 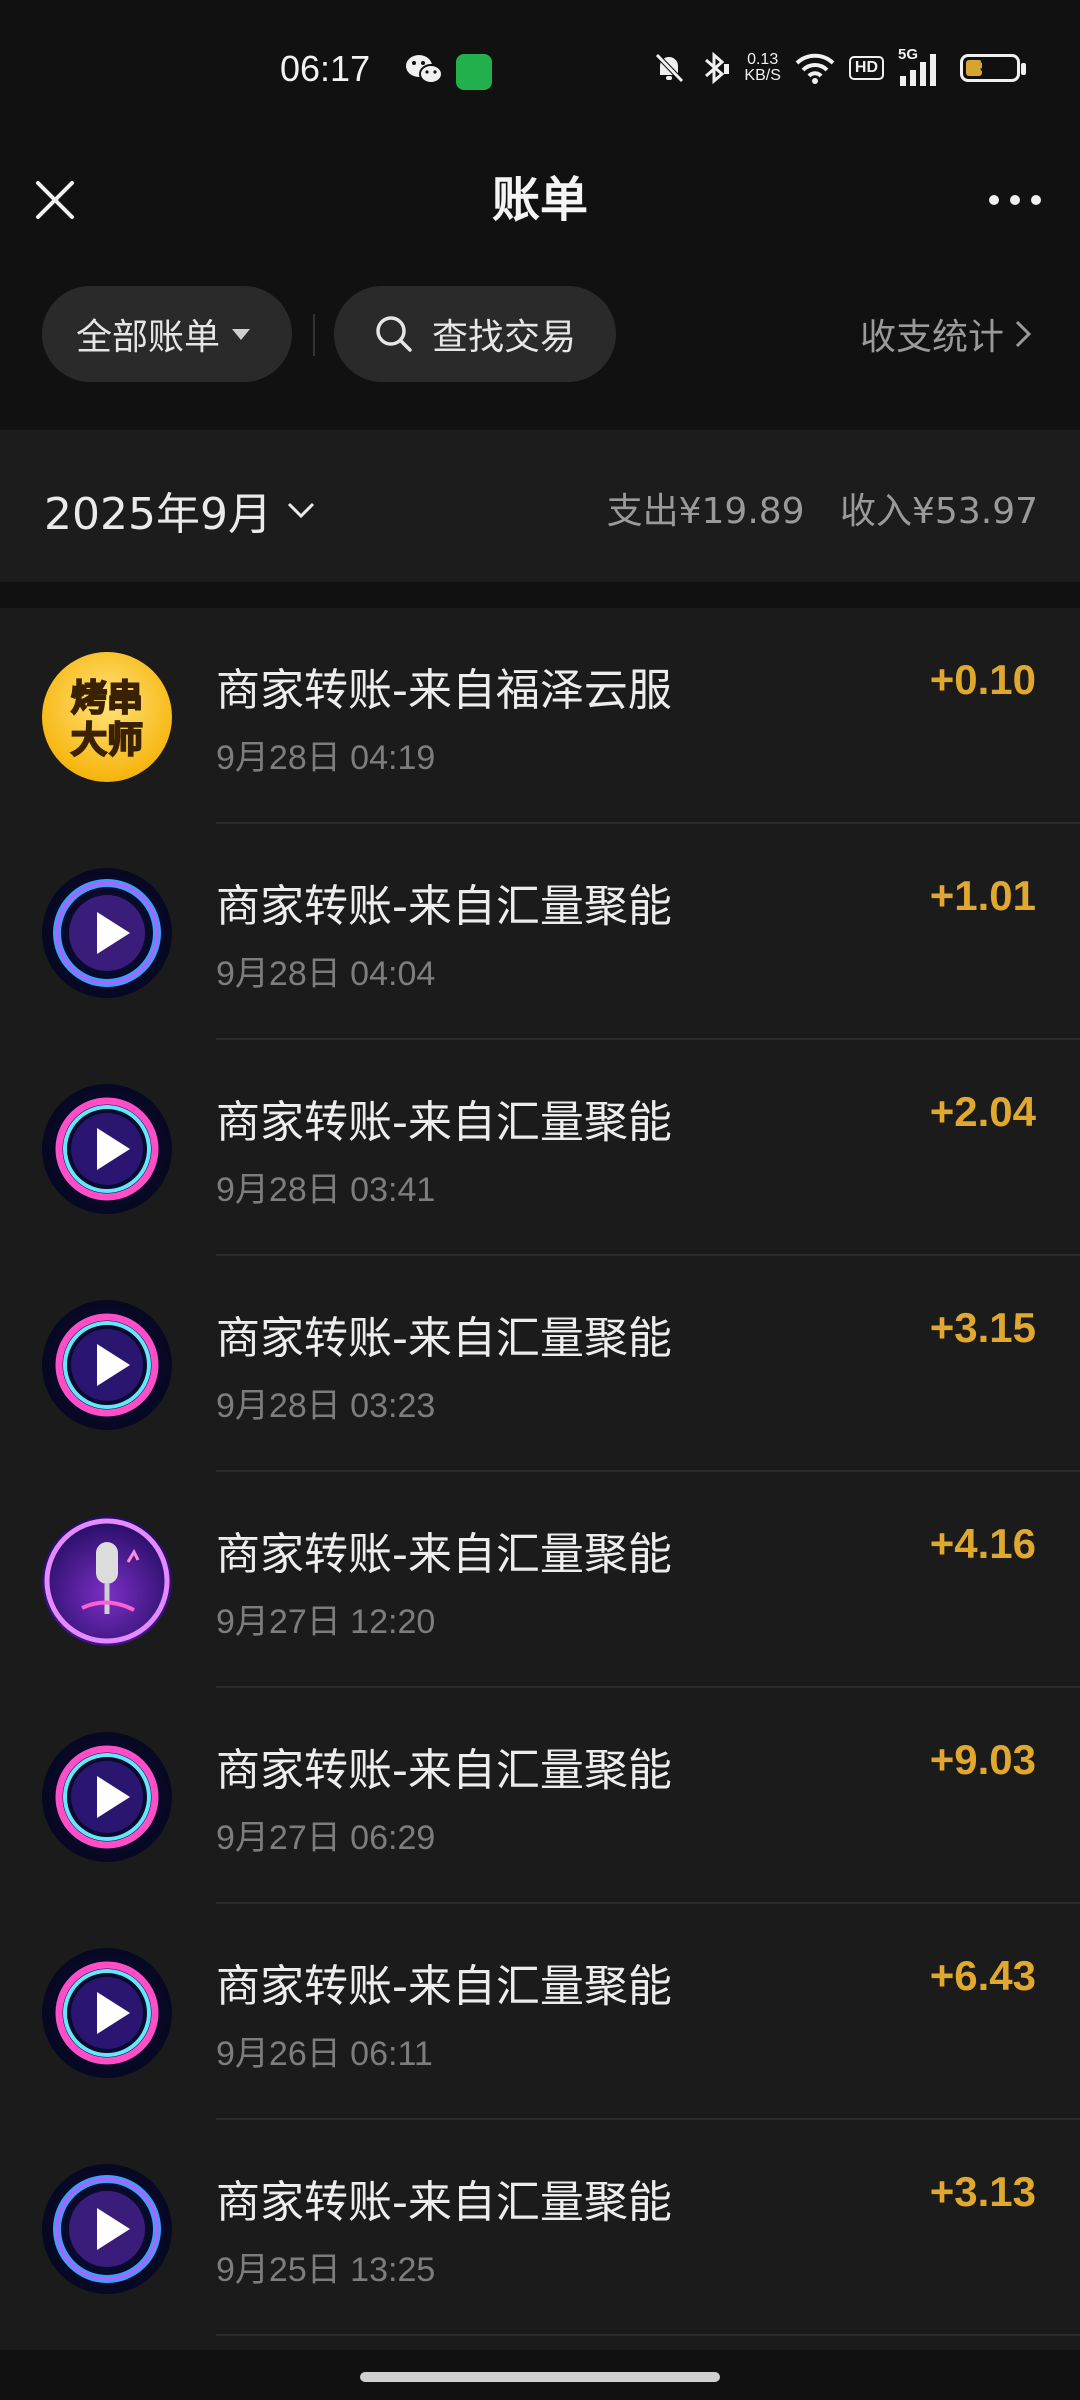 I want to click on cellular-signal-icon: 5G, so click(x=922, y=66).